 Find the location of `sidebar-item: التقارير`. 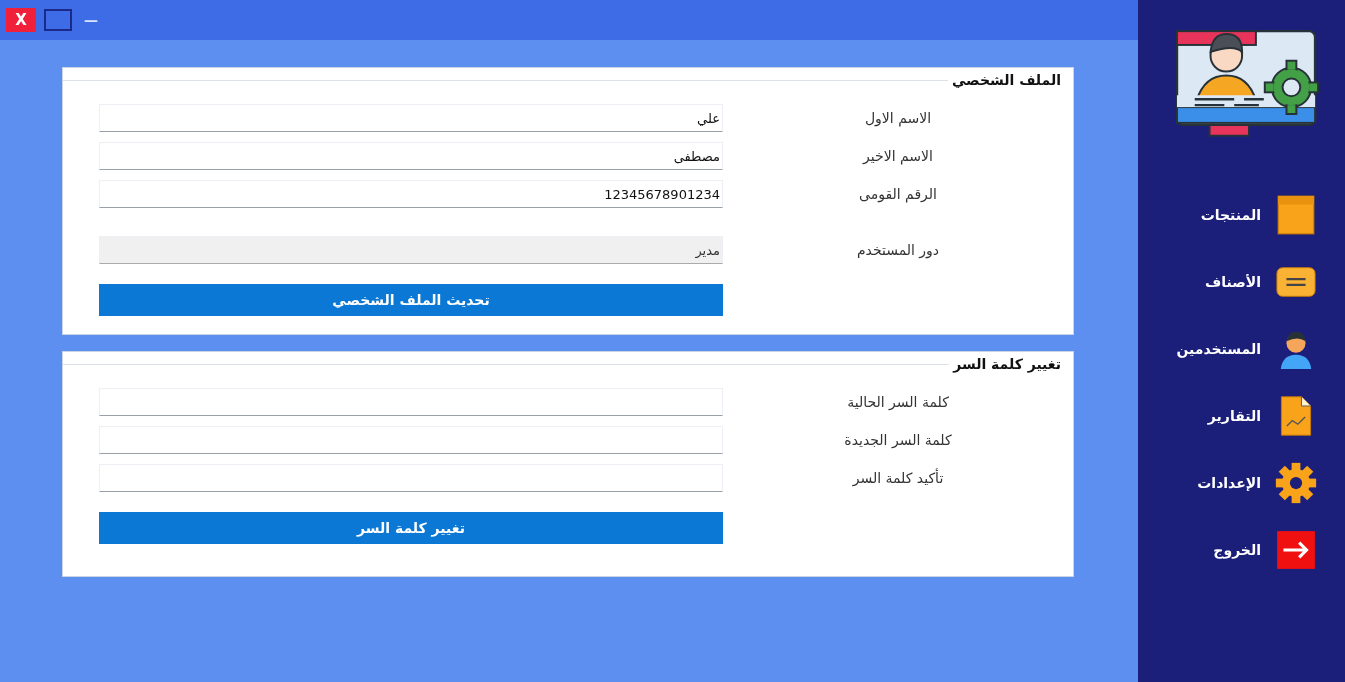

sidebar-item: التقارير is located at coordinates (1241, 415).